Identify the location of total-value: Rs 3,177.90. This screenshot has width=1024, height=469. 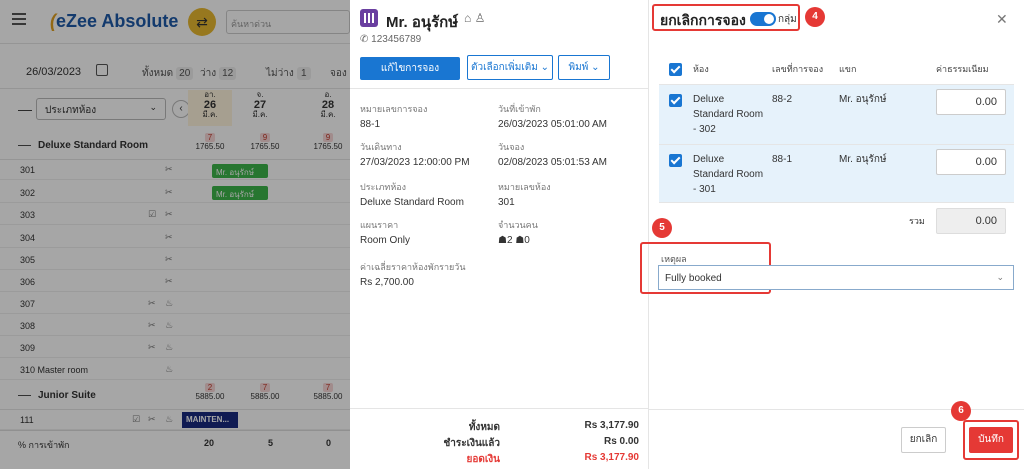
(612, 425).